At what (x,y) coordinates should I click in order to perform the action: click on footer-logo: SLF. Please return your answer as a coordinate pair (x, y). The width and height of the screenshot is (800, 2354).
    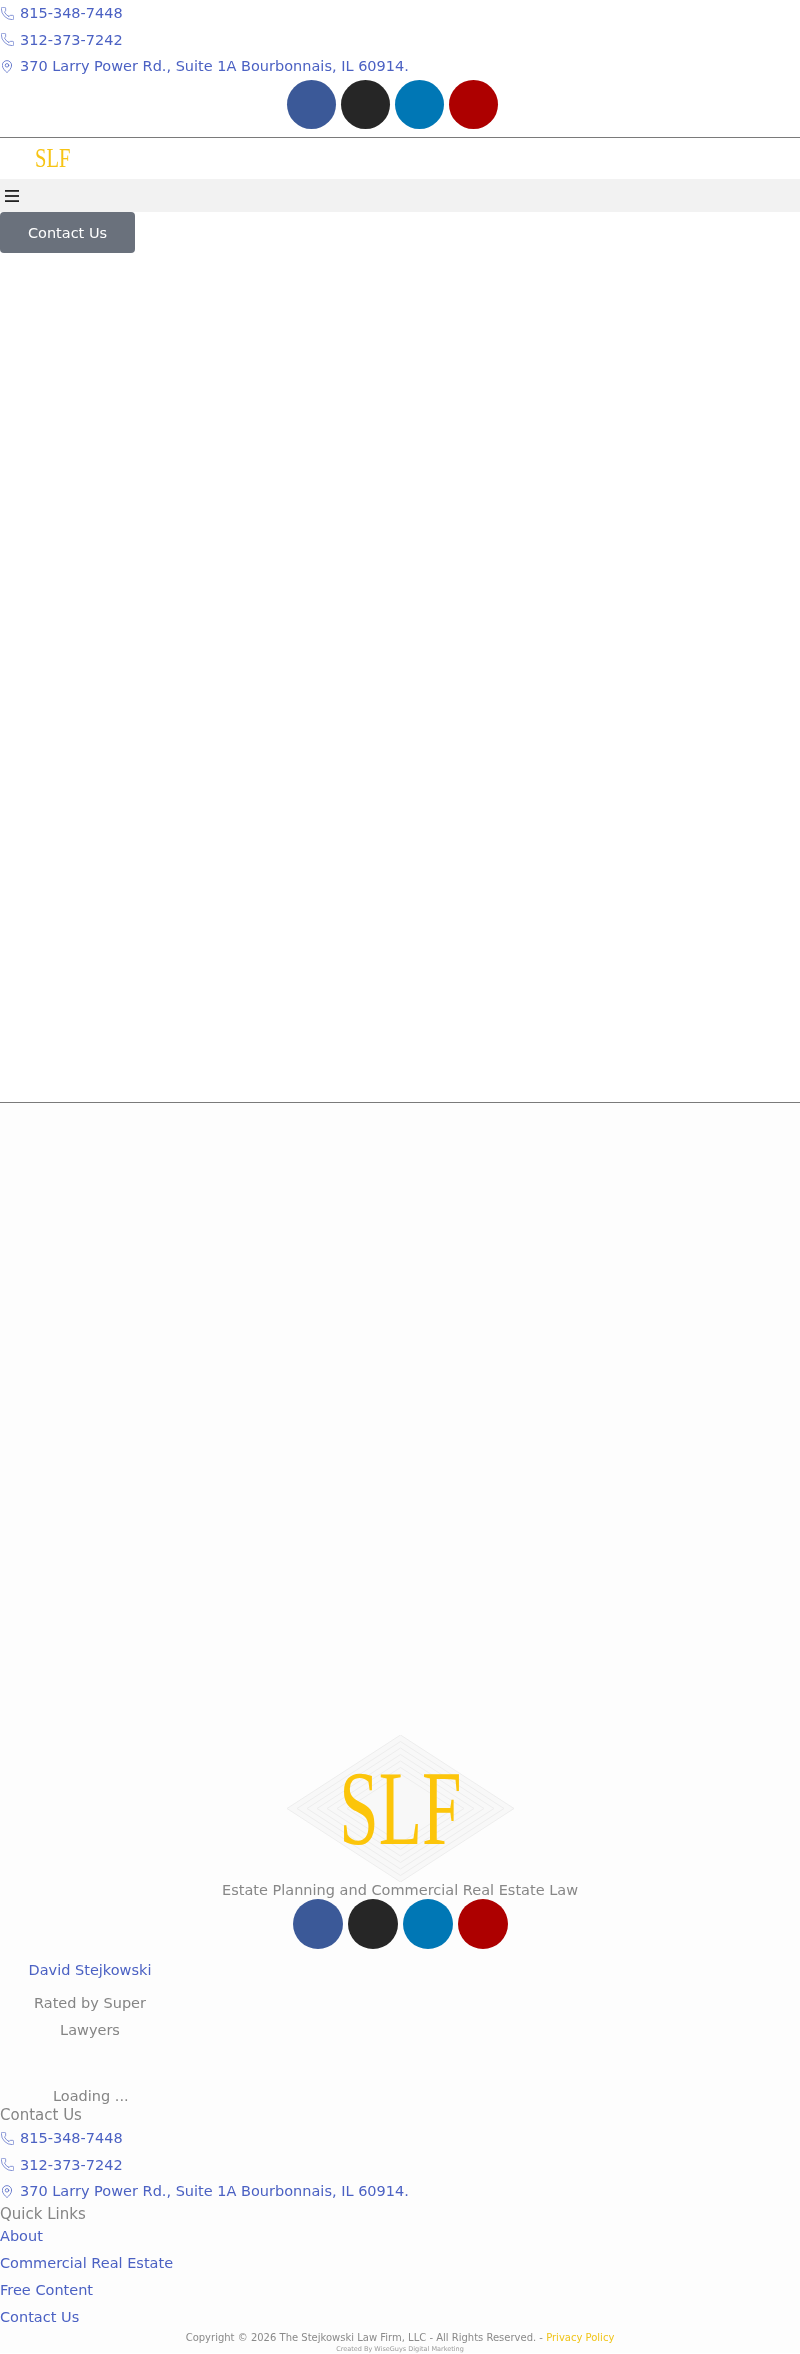
    Looking at the image, I should click on (400, 1808).